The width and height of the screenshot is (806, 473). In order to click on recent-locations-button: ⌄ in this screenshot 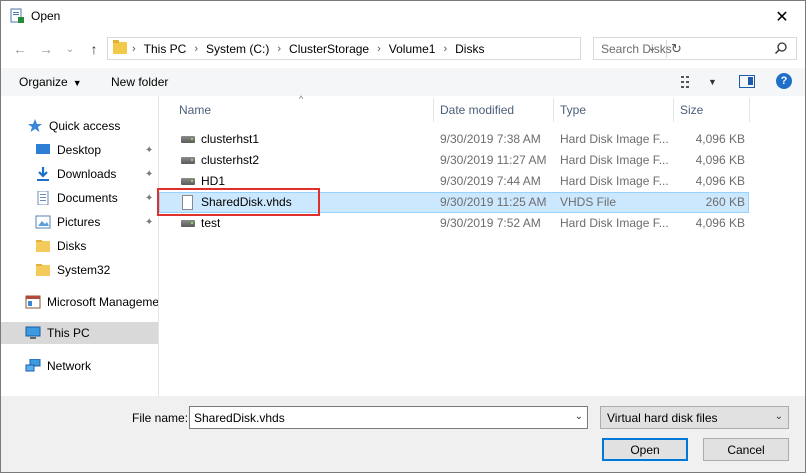, I will do `click(70, 49)`.